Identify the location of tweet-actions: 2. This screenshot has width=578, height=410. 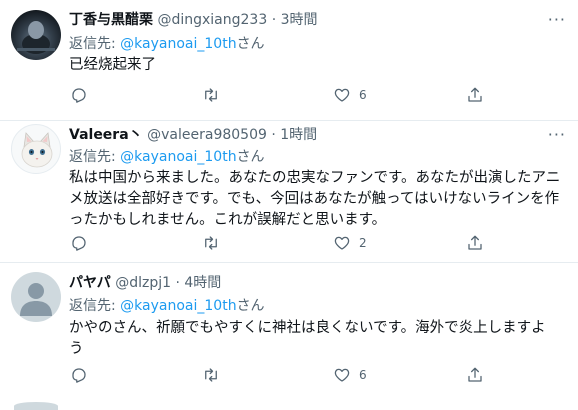
(292, 243).